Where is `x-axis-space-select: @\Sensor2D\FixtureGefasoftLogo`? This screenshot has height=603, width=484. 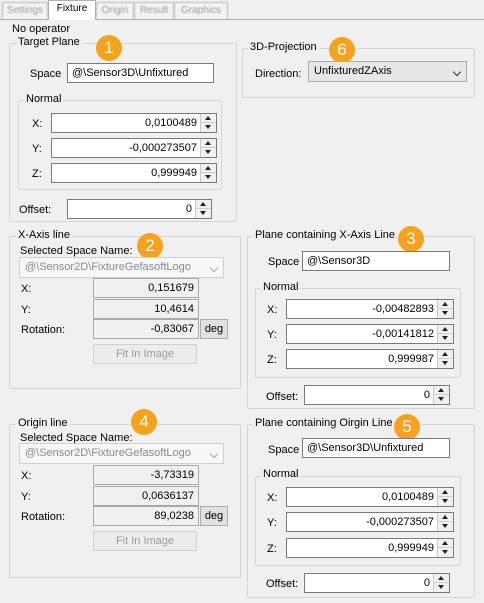
x-axis-space-select: @\Sensor2D\FixtureGefasoftLogo is located at coordinates (121, 267).